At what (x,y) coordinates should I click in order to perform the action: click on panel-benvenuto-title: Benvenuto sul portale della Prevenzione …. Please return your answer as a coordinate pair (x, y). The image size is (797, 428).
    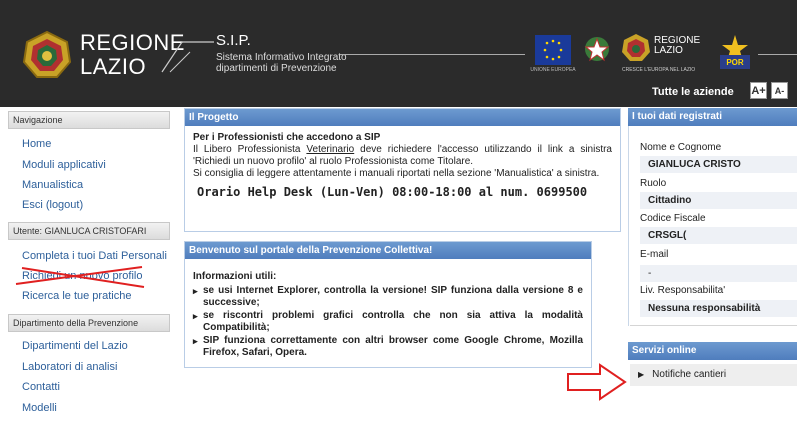
    Looking at the image, I should click on (388, 250).